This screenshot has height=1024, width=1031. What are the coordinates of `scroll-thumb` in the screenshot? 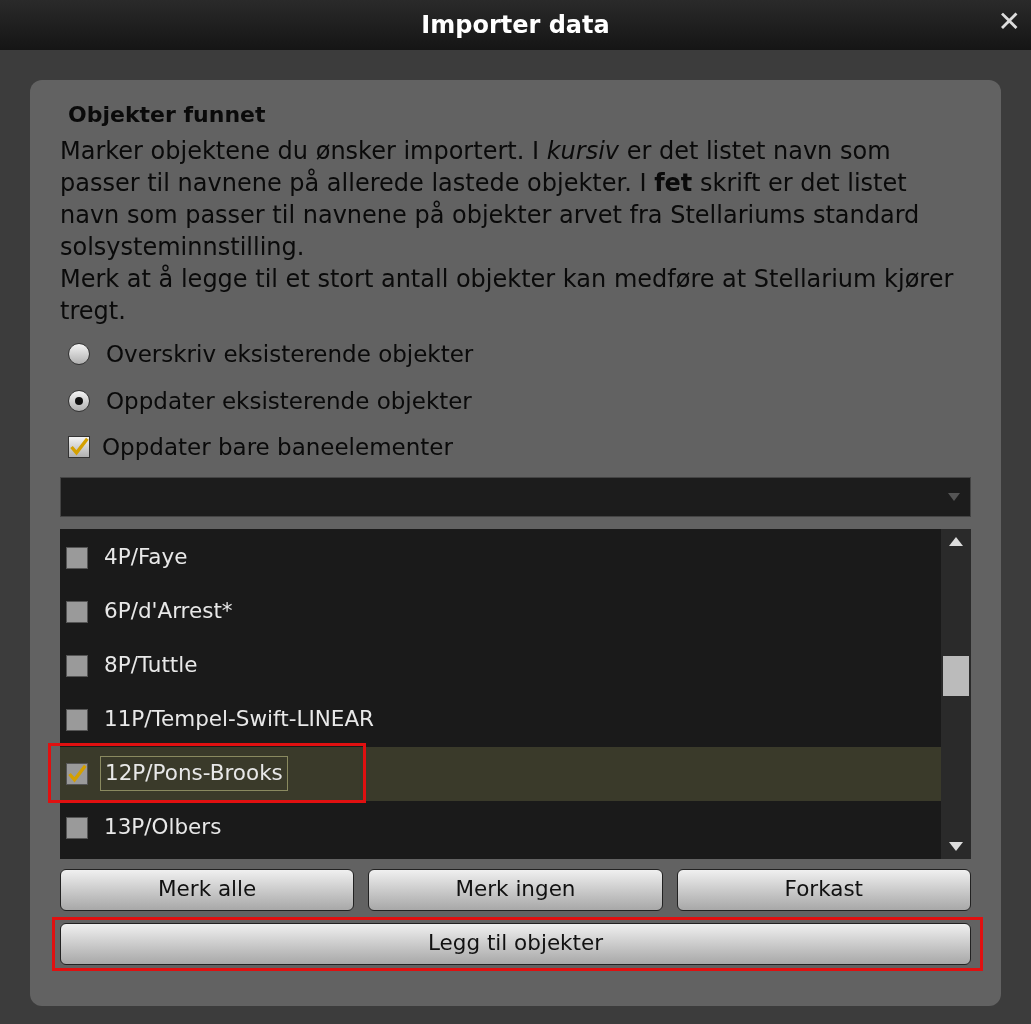 It's located at (956, 675).